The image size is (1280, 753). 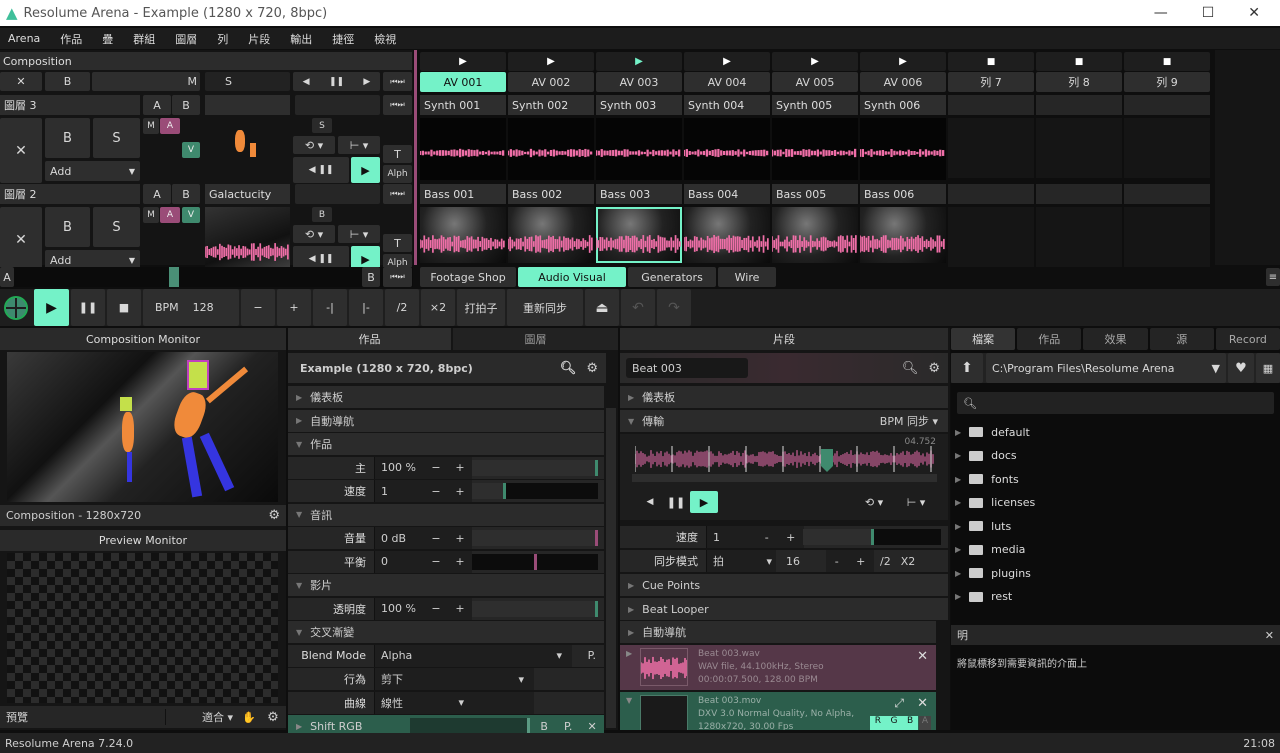 What do you see at coordinates (473, 655) in the screenshot?
I see `property-select: Alpha ▾` at bounding box center [473, 655].